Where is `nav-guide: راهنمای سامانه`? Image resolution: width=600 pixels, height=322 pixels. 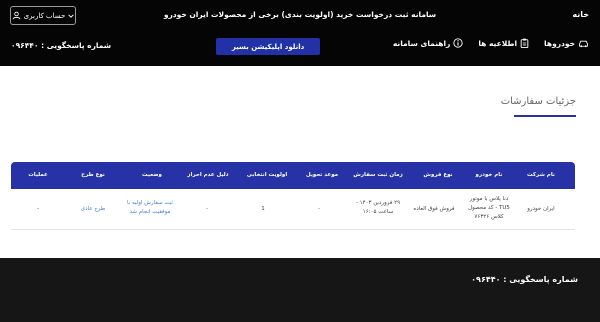
nav-guide: راهنمای سامانه is located at coordinates (428, 43).